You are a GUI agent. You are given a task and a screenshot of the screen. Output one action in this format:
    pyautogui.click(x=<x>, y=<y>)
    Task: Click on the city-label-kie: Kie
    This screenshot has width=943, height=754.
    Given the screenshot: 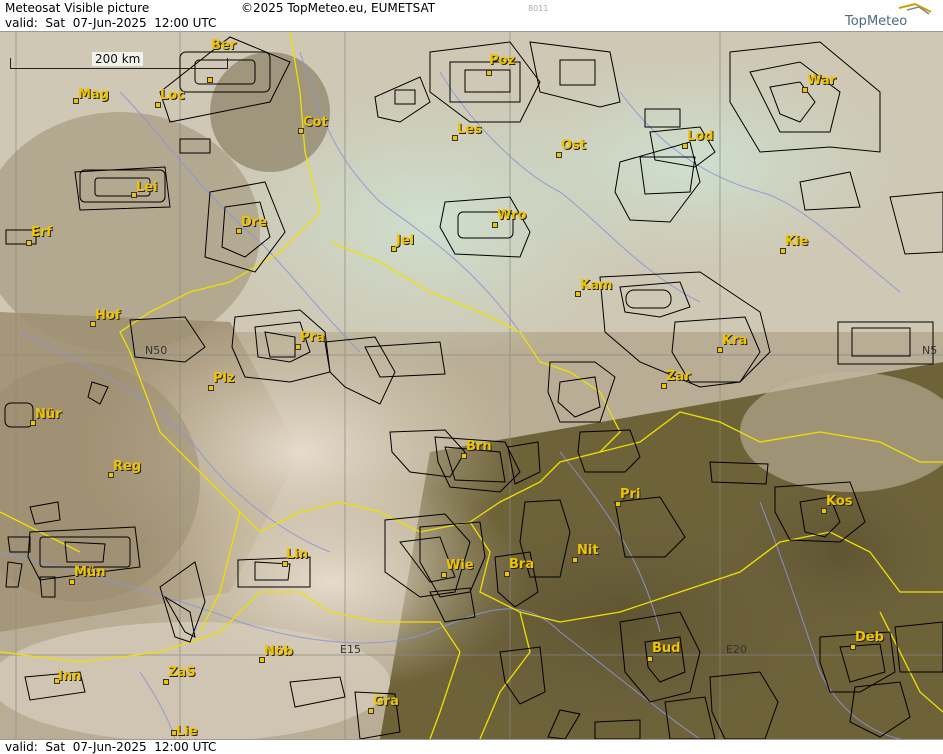 What is the action you would take?
    pyautogui.click(x=796, y=241)
    